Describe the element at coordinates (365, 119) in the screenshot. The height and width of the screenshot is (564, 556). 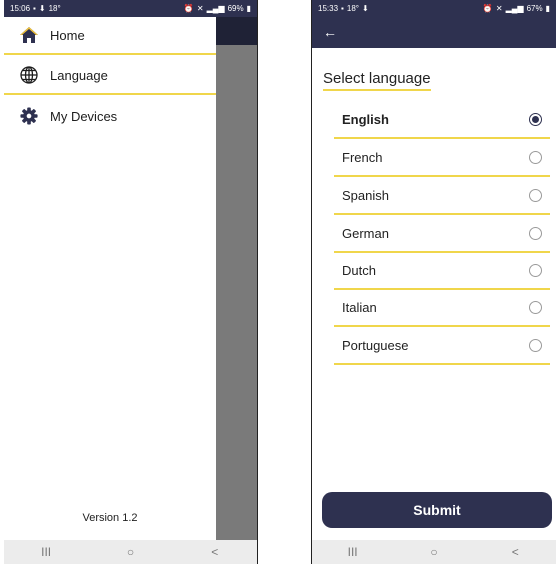
I see `language-label: English` at that location.